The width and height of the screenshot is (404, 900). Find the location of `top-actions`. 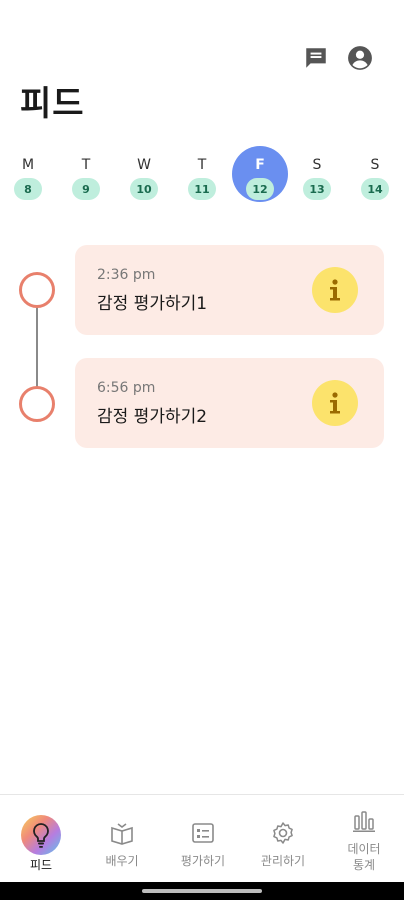

top-actions is located at coordinates (338, 58).